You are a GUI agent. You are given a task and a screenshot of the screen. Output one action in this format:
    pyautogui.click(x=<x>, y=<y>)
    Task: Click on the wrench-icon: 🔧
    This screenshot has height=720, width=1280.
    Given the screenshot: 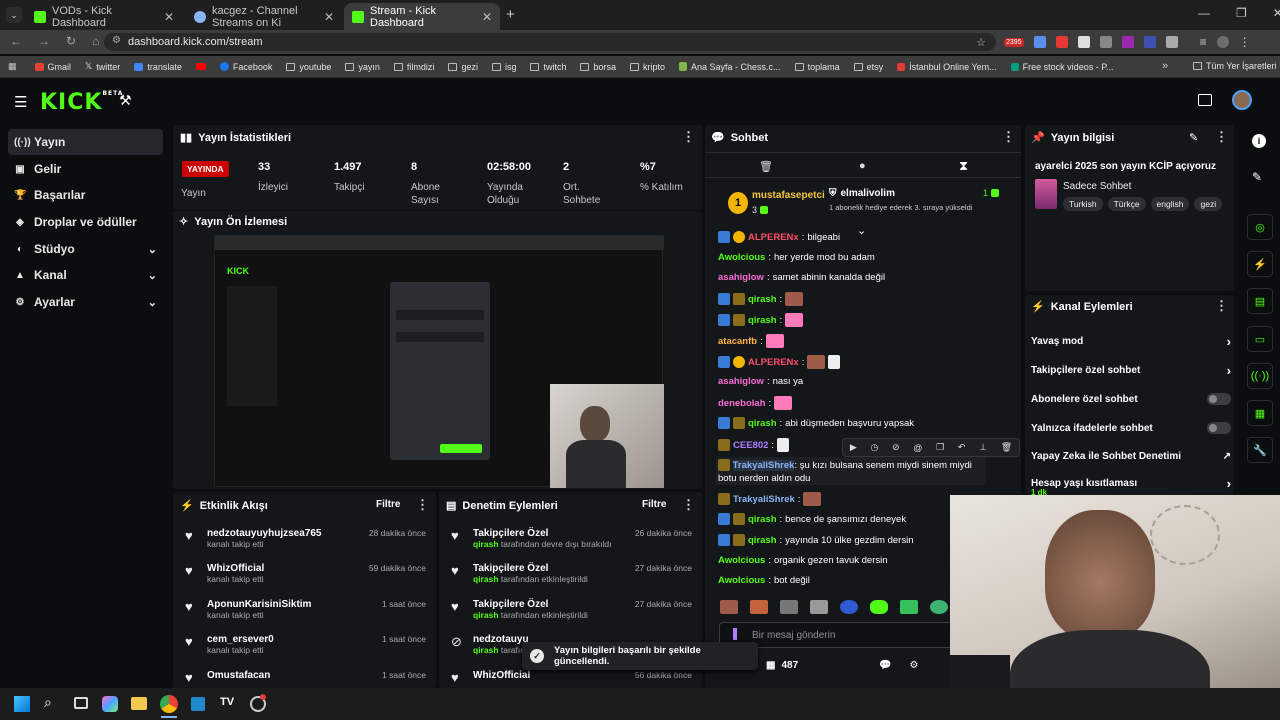 What is the action you would take?
    pyautogui.click(x=1260, y=450)
    